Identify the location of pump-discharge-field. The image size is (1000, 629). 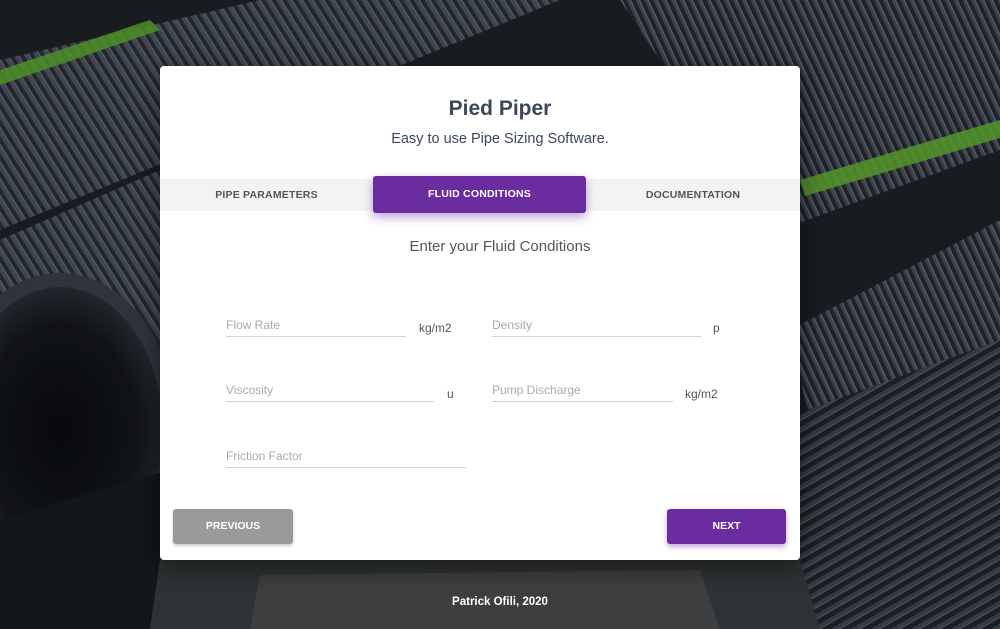
(582, 390).